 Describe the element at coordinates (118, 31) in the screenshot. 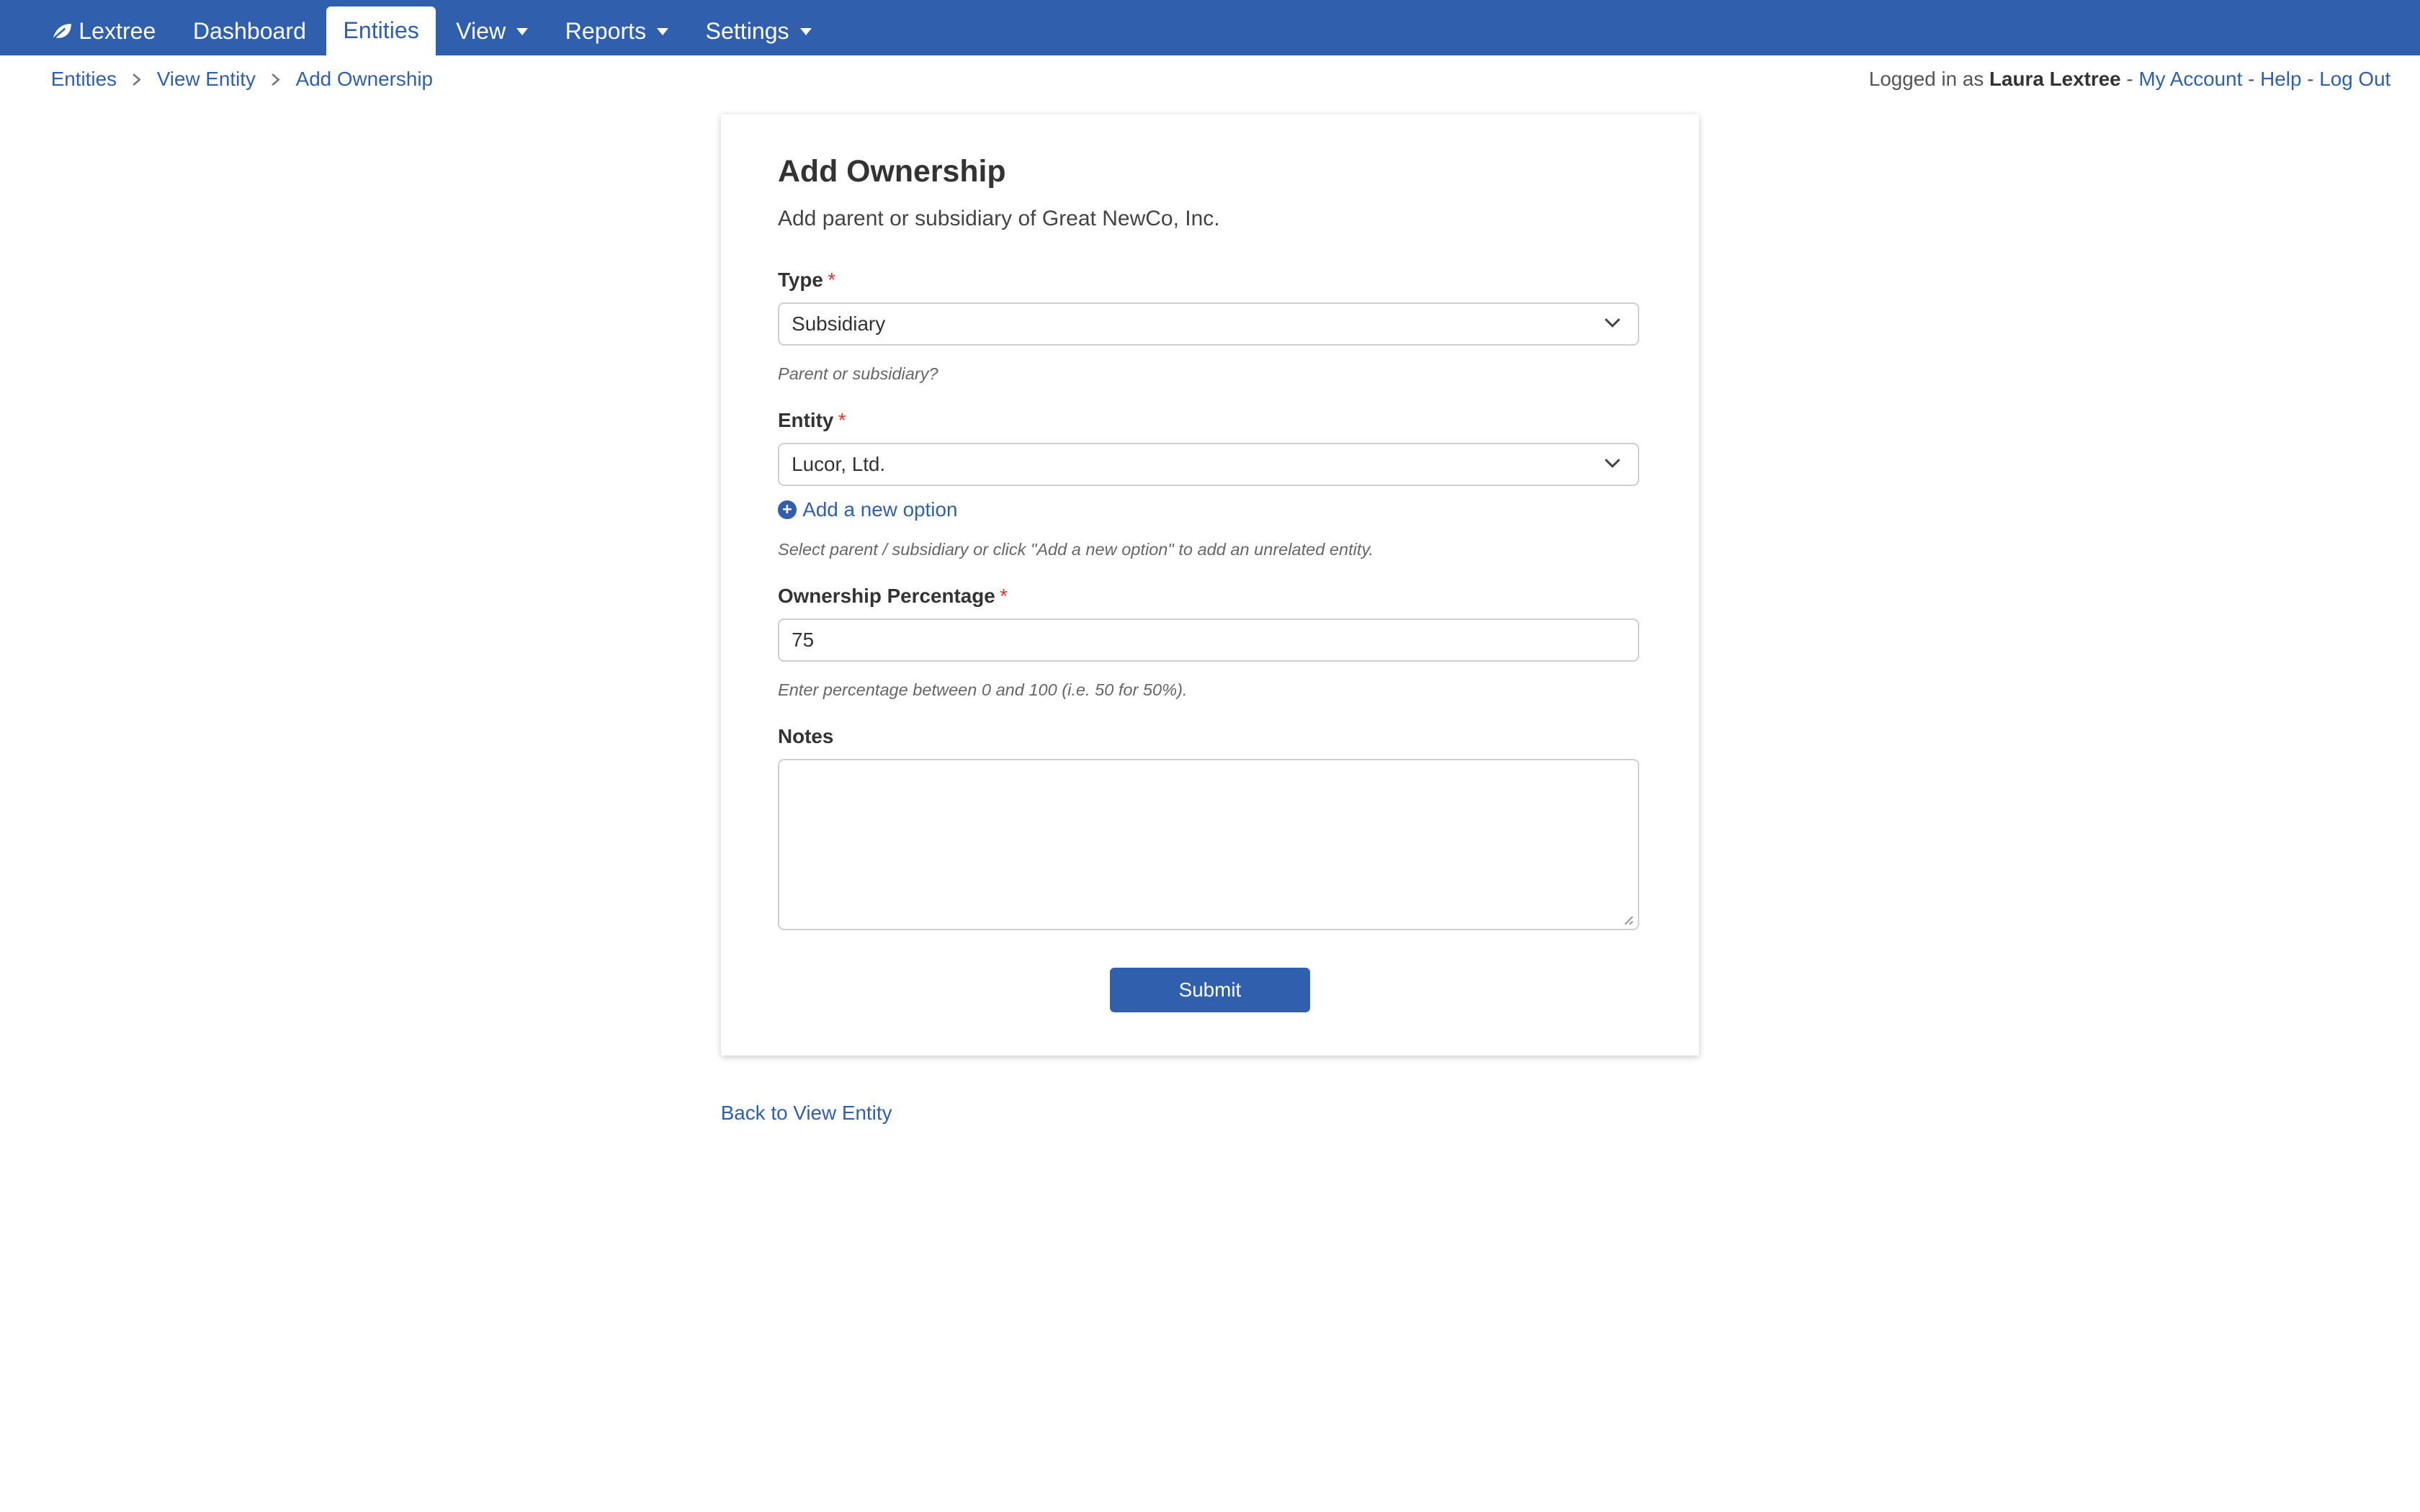

I see `brand-label: Lextree` at that location.